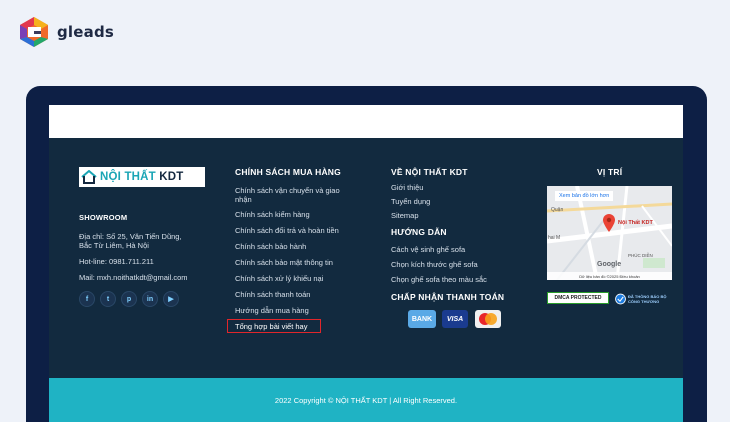 Image resolution: width=730 pixels, height=422 pixels. What do you see at coordinates (429, 172) in the screenshot?
I see `about-heading: VỀ NỘI THẤT KDT` at bounding box center [429, 172].